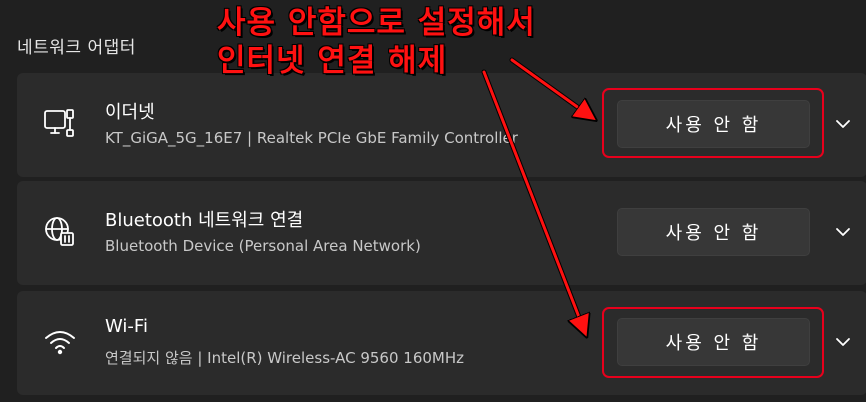 The height and width of the screenshot is (402, 866). What do you see at coordinates (130, 112) in the screenshot?
I see `adapter-name: 이더넷` at bounding box center [130, 112].